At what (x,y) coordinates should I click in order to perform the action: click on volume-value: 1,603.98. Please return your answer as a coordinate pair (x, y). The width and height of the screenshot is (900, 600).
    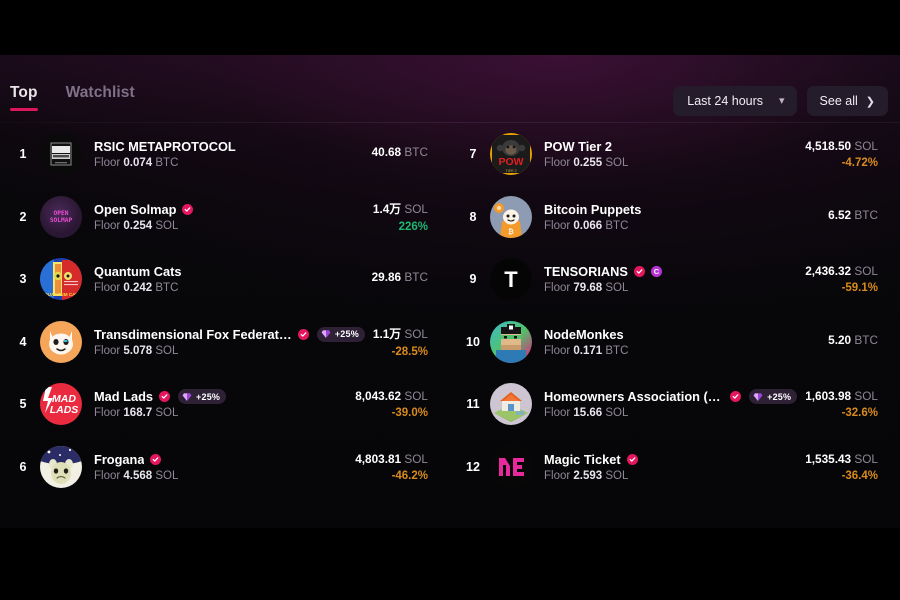
    Looking at the image, I should click on (828, 396).